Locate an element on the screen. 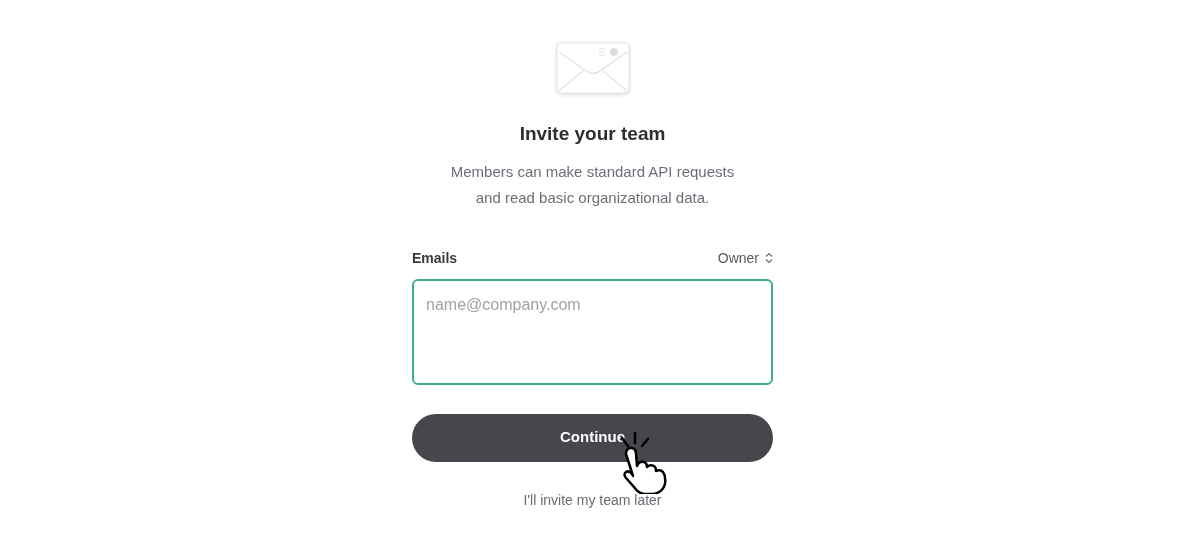 This screenshot has width=1185, height=557. subtitle-line: and read basic organizational data. is located at coordinates (592, 198).